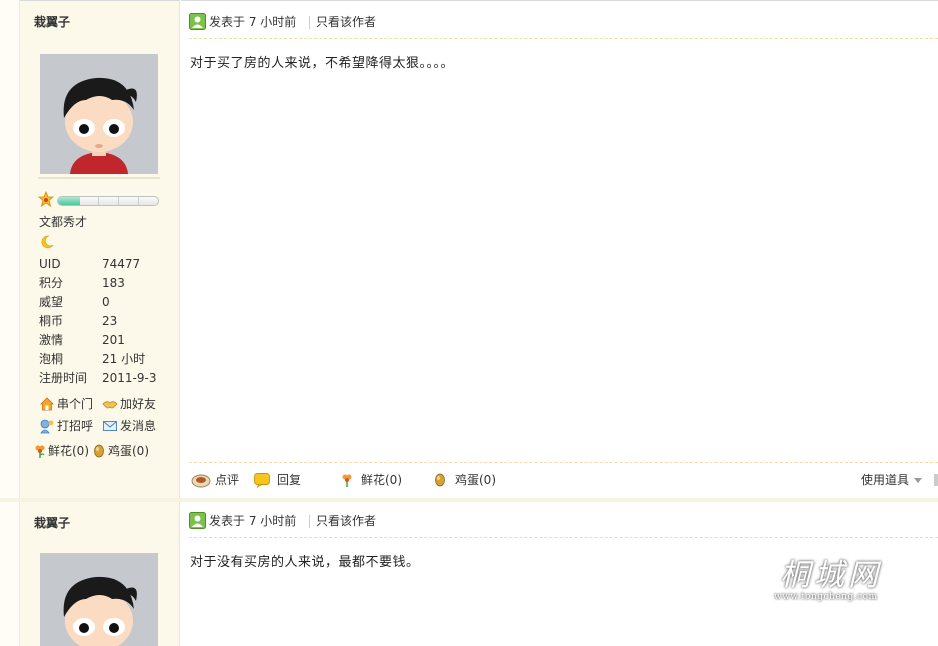 The height and width of the screenshot is (646, 938). I want to click on moon-icon, so click(47, 242).